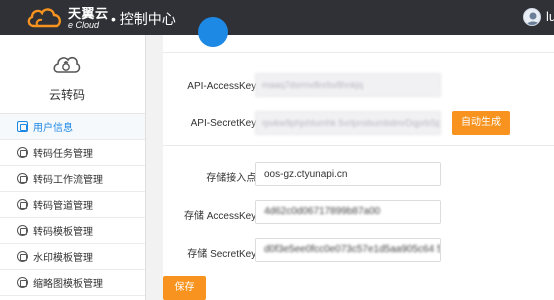 The height and width of the screenshot is (300, 554). What do you see at coordinates (223, 254) in the screenshot?
I see `storage-secret-key-label: 存储 SecretKey:` at bounding box center [223, 254].